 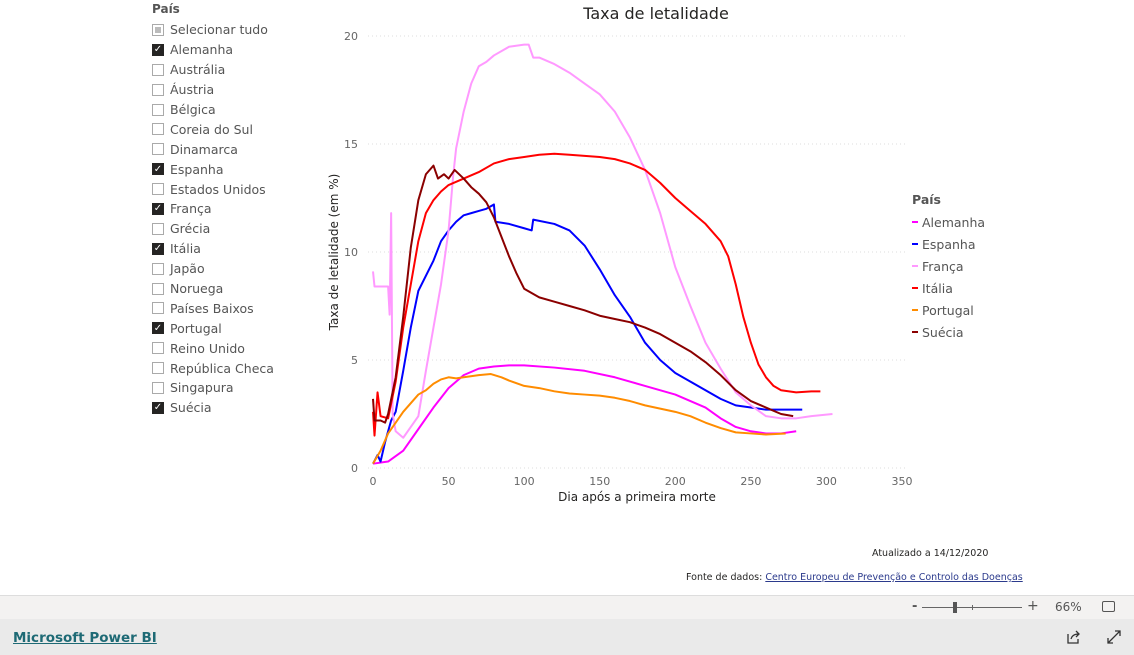 I want to click on x-tick-label: 100, so click(x=524, y=481).